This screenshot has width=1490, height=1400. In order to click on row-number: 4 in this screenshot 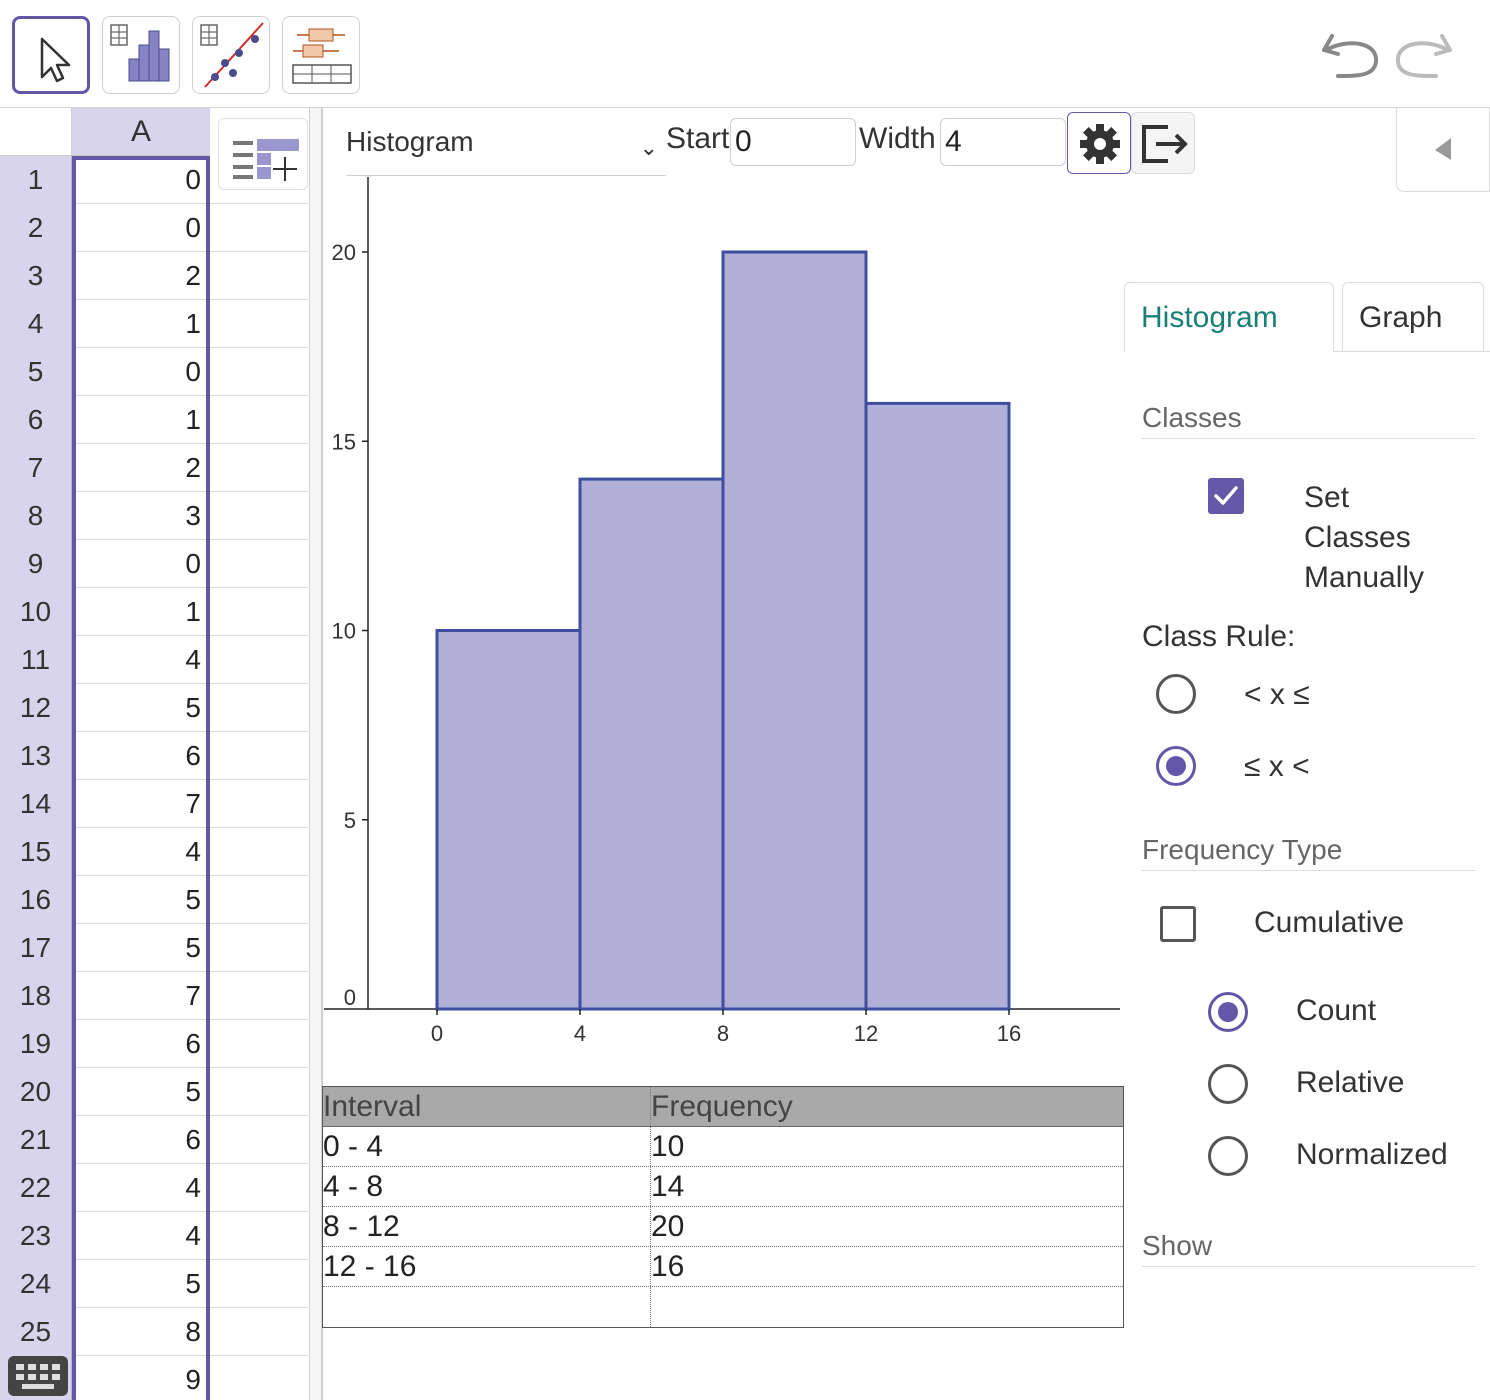, I will do `click(36, 324)`.